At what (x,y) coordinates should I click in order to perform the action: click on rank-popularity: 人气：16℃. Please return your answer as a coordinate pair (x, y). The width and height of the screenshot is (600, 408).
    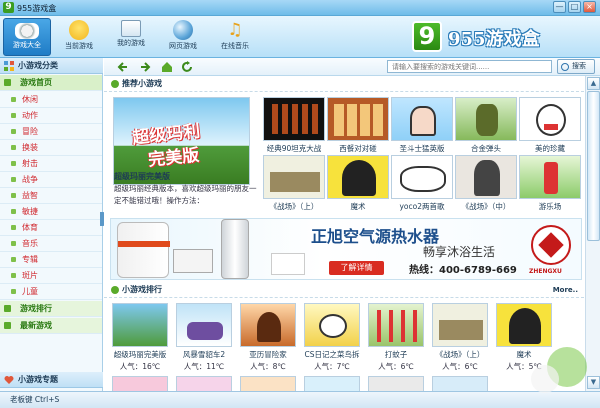
    Looking at the image, I should click on (140, 366).